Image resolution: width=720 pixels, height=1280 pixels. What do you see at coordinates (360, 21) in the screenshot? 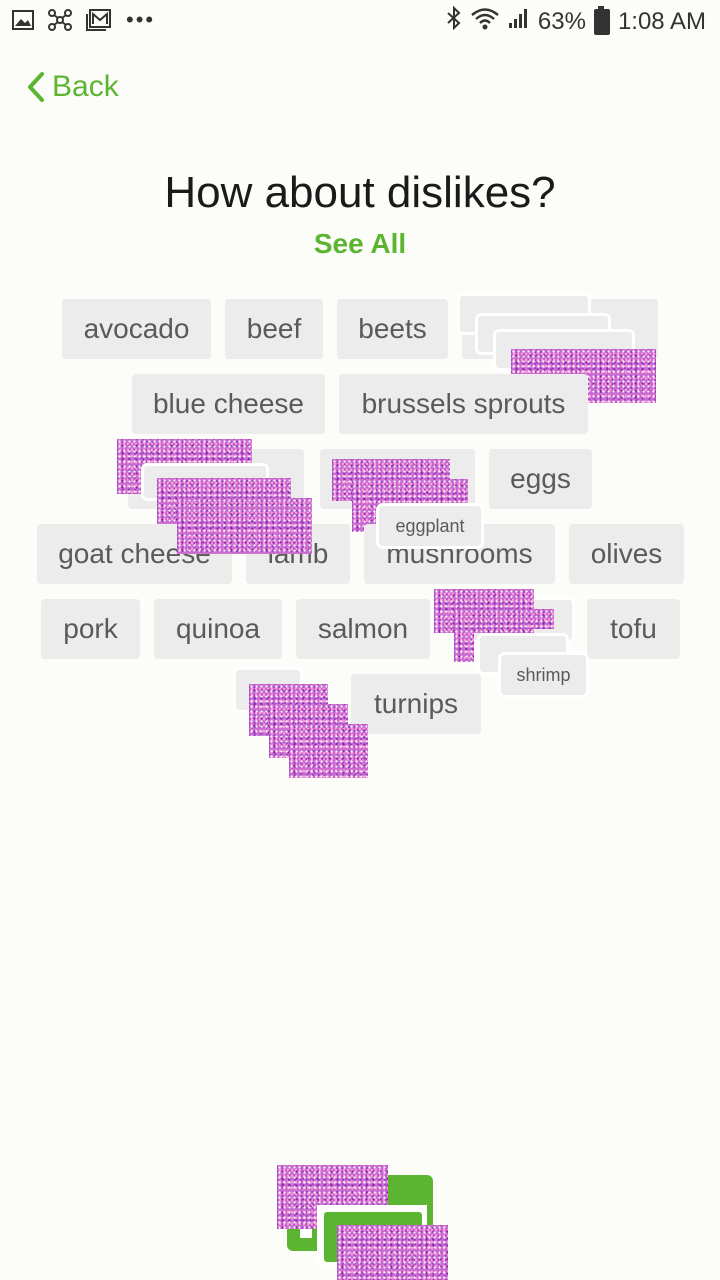
I see `status-bar: ••• 63% 1:08 AM` at bounding box center [360, 21].